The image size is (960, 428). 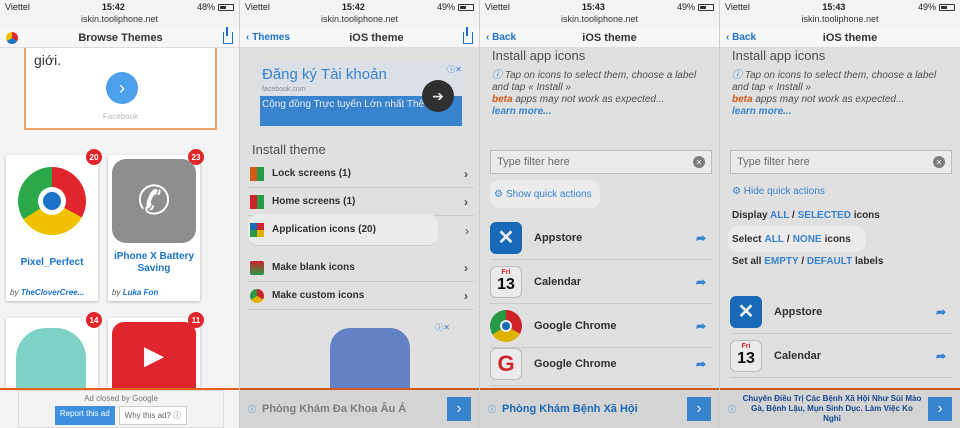 What do you see at coordinates (545, 194) in the screenshot?
I see `show-quick-actions-link: ⚙ Show quick actions` at bounding box center [545, 194].